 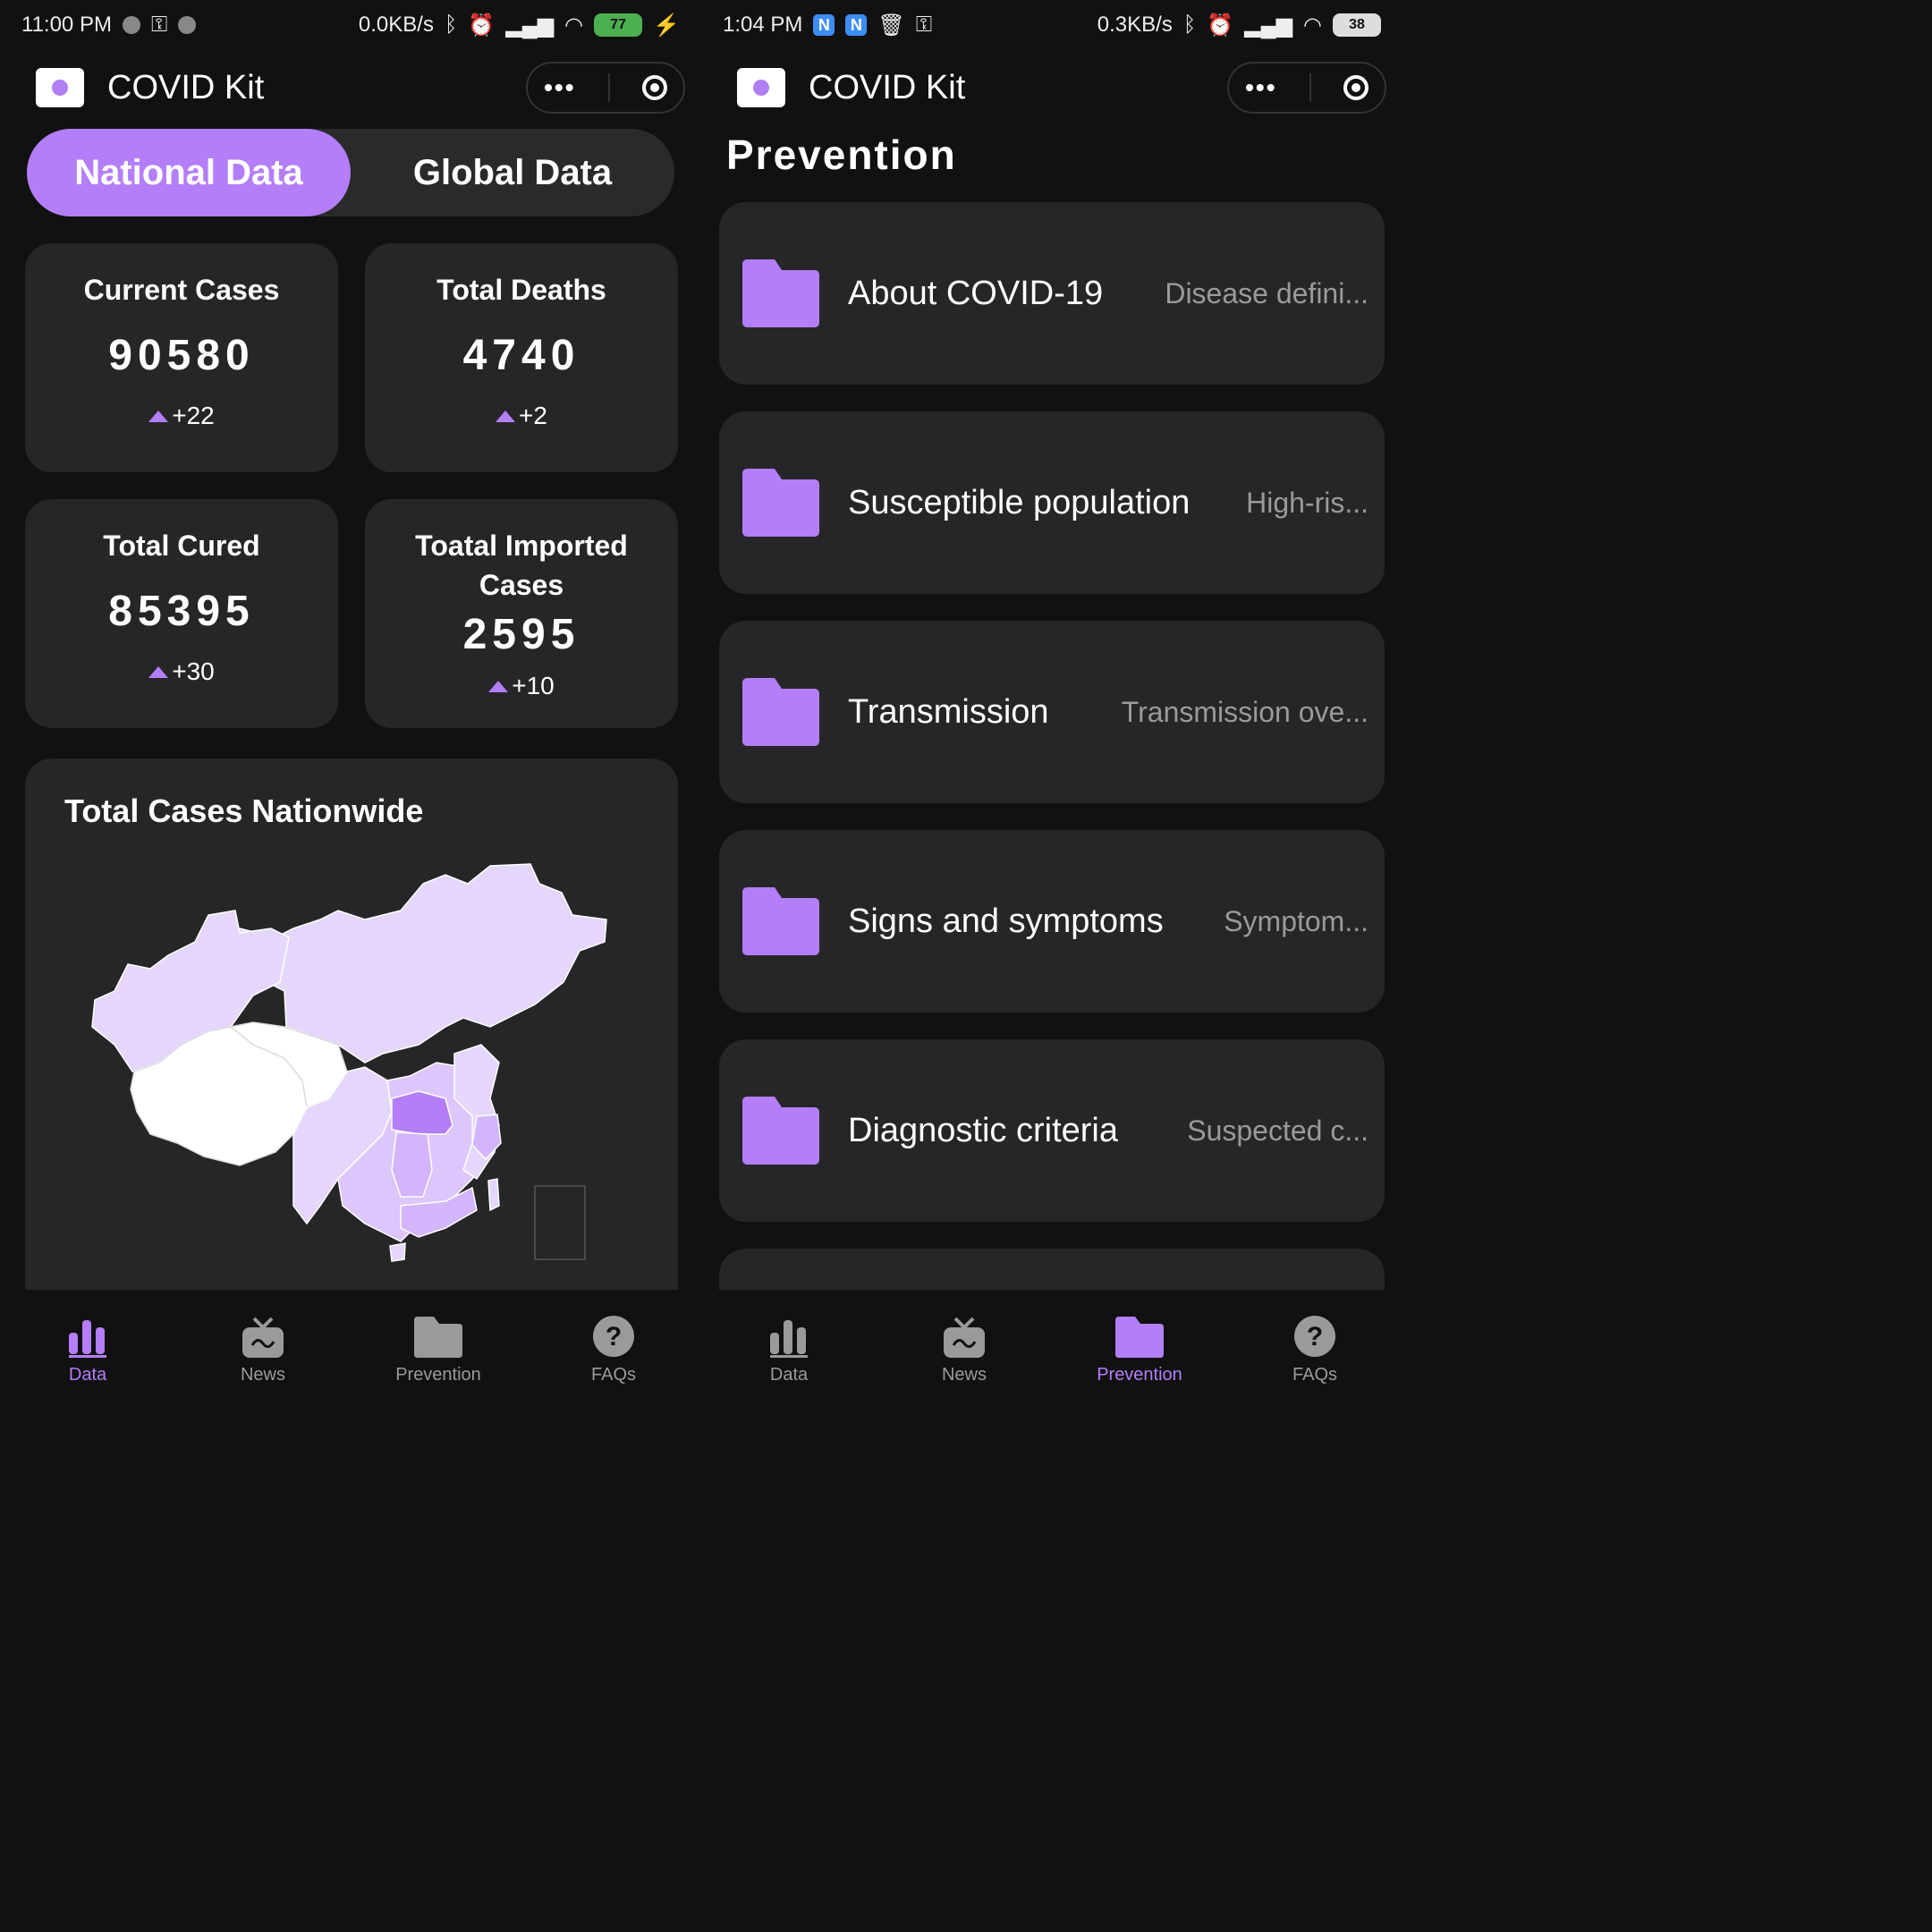 I want to click on wifi-icon: ◠, so click(x=1312, y=25).